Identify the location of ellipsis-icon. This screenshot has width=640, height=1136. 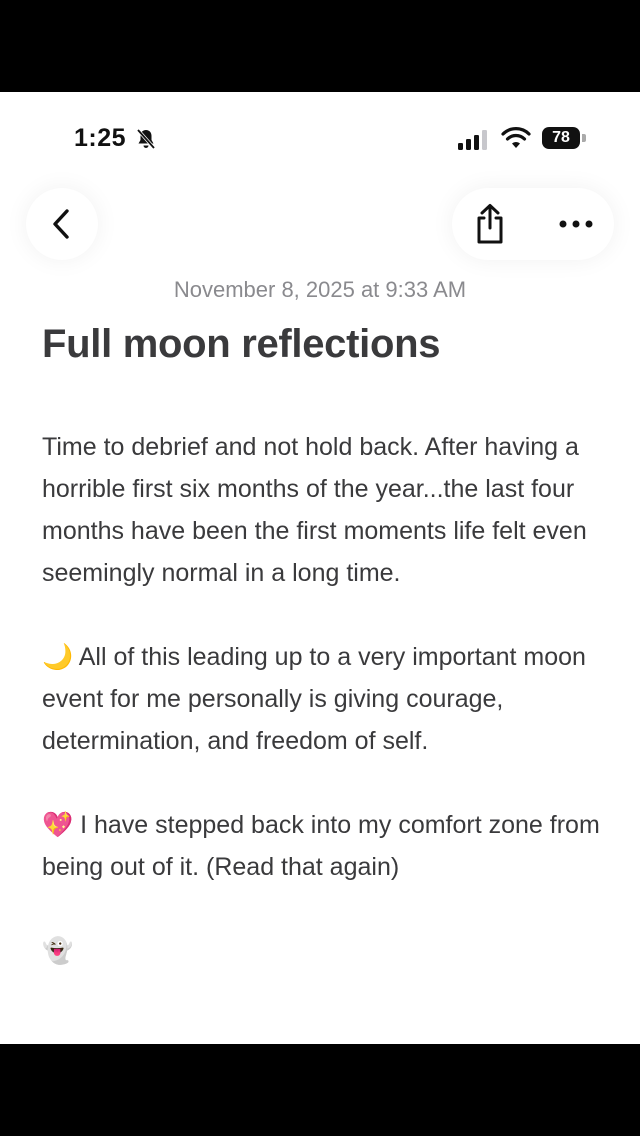
(576, 224).